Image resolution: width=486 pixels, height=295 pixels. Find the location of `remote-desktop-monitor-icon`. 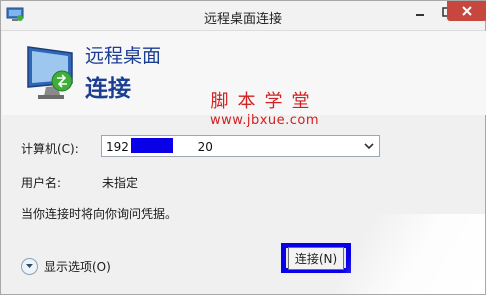

remote-desktop-monitor-icon is located at coordinates (50, 72).